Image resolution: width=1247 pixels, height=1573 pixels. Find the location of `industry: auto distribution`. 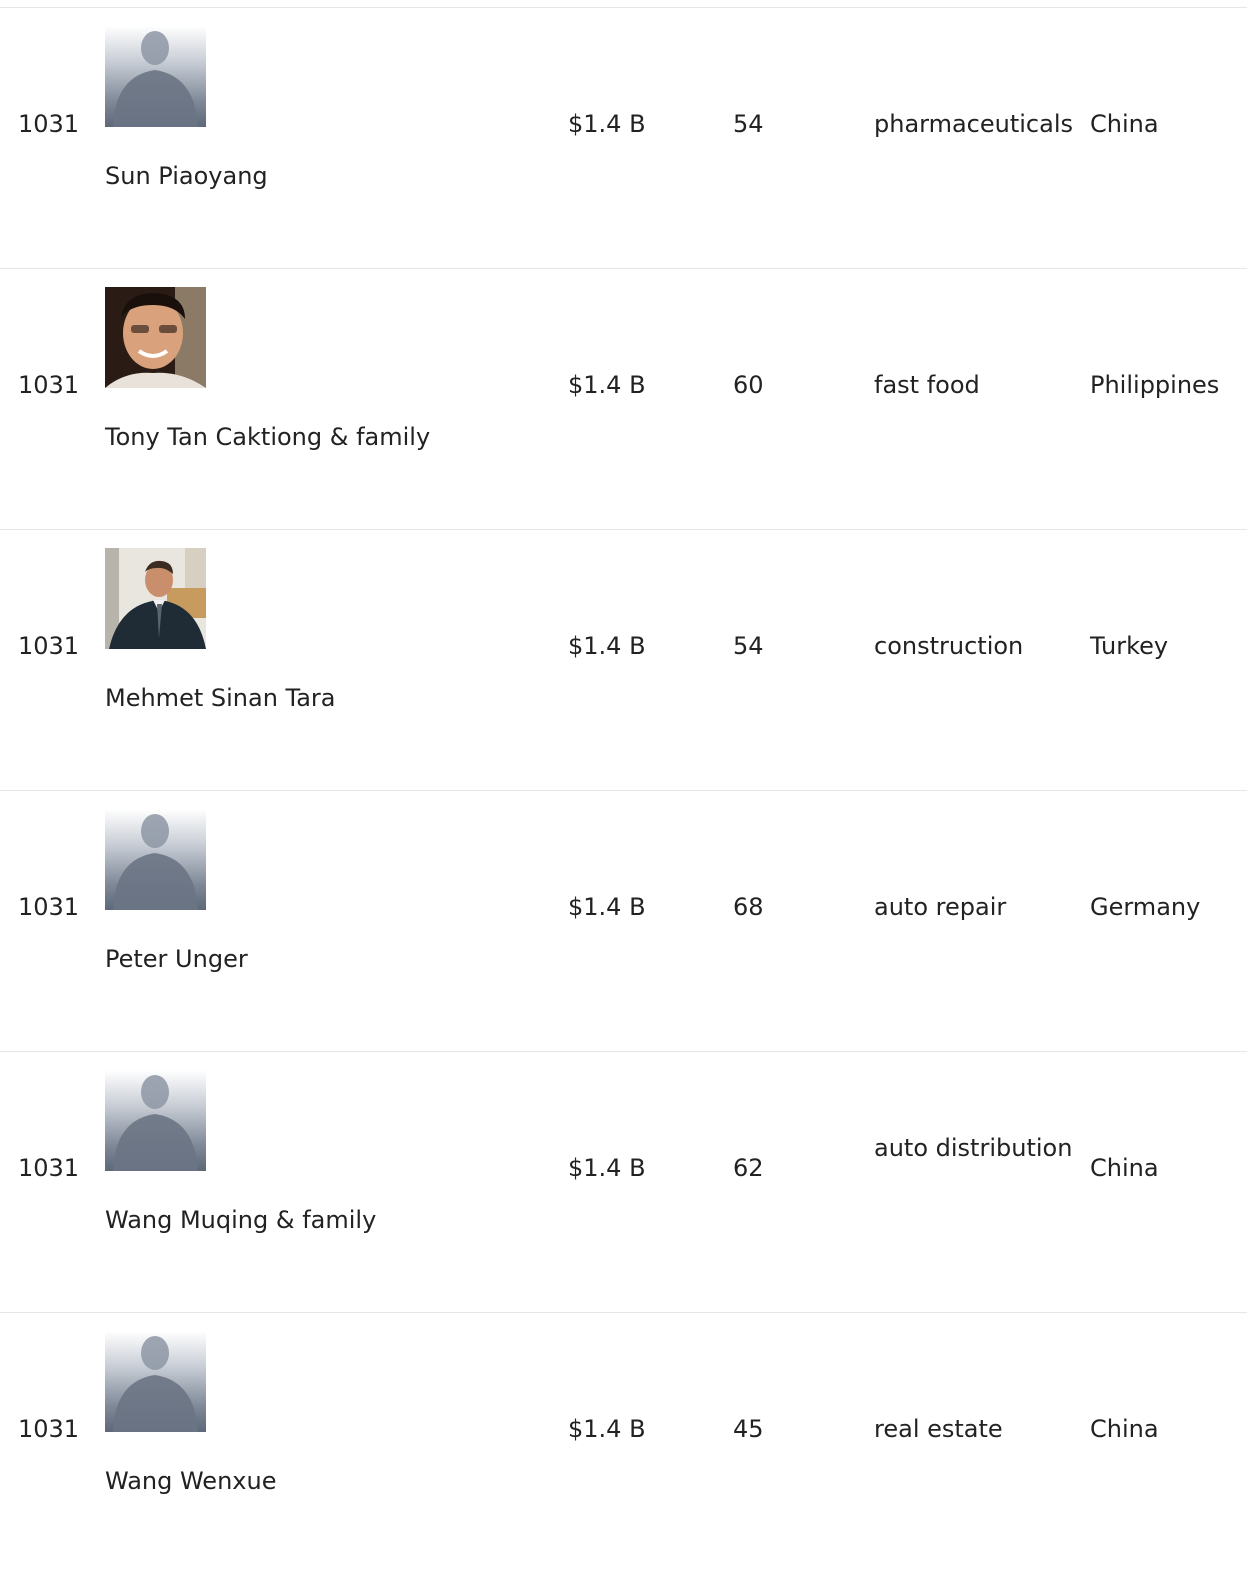

industry: auto distribution is located at coordinates (973, 1148).